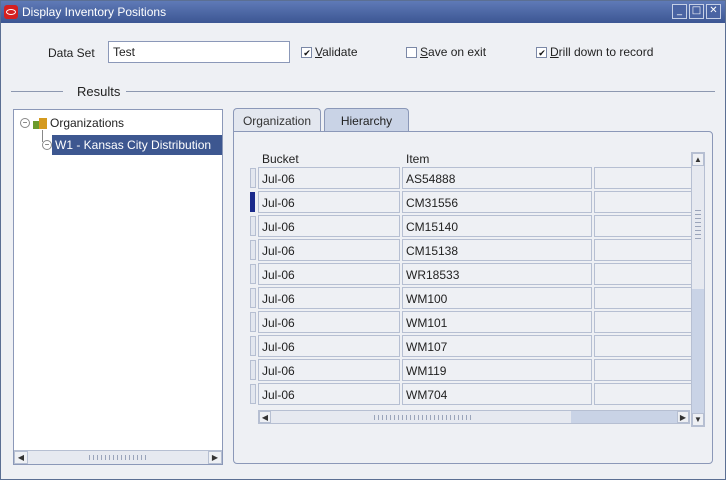 The height and width of the screenshot is (480, 726). Describe the element at coordinates (99, 91) in the screenshot. I see `results-heading: Results` at that location.